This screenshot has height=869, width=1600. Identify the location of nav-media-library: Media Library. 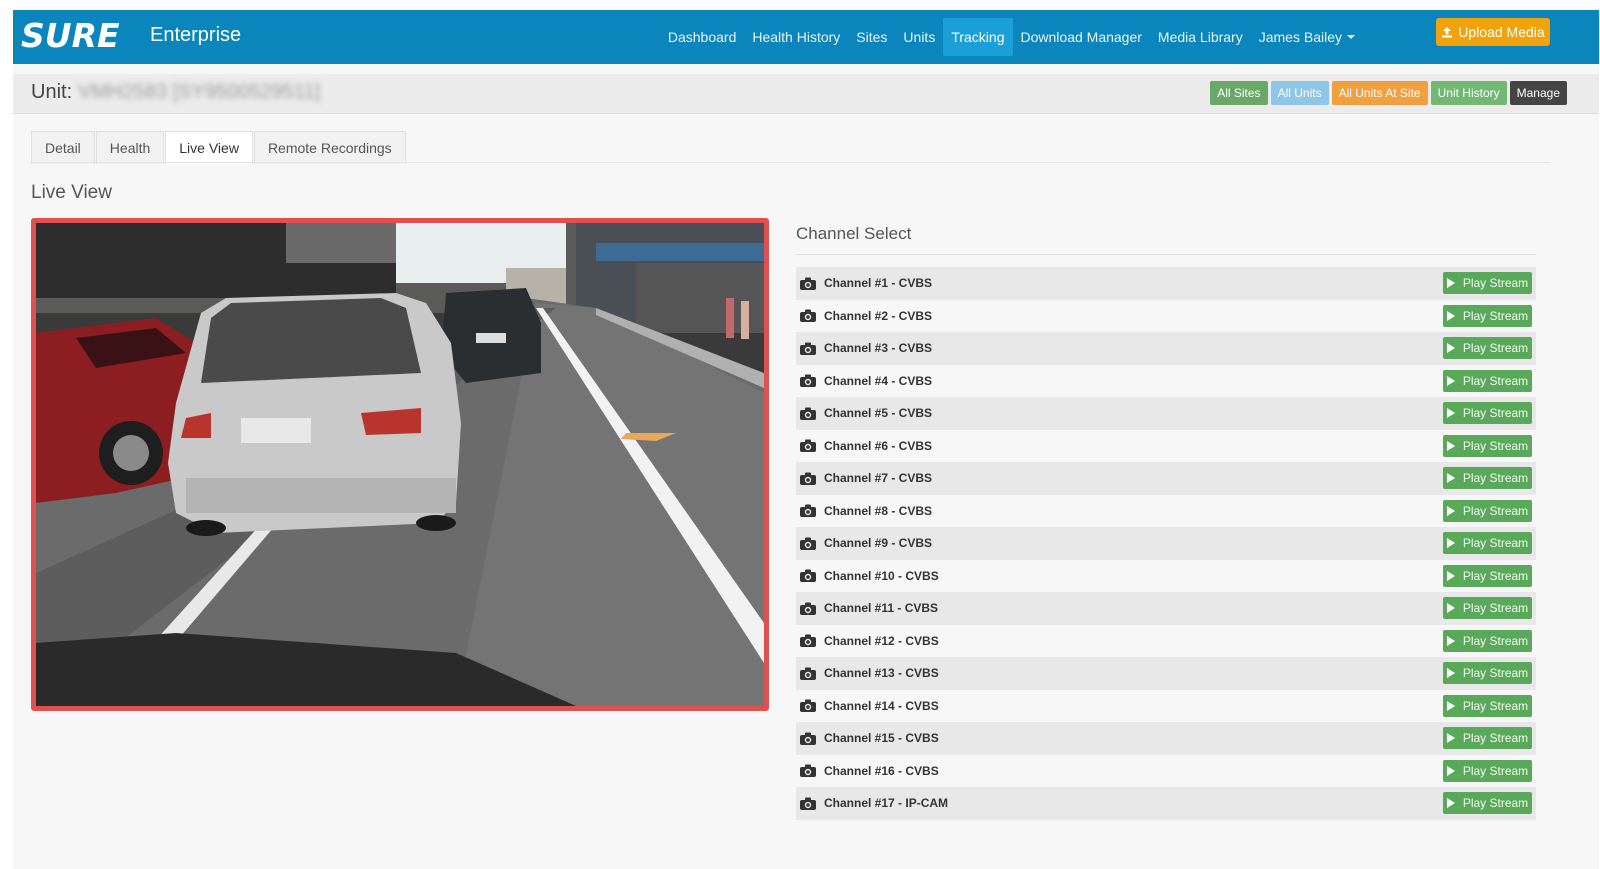
(1200, 37).